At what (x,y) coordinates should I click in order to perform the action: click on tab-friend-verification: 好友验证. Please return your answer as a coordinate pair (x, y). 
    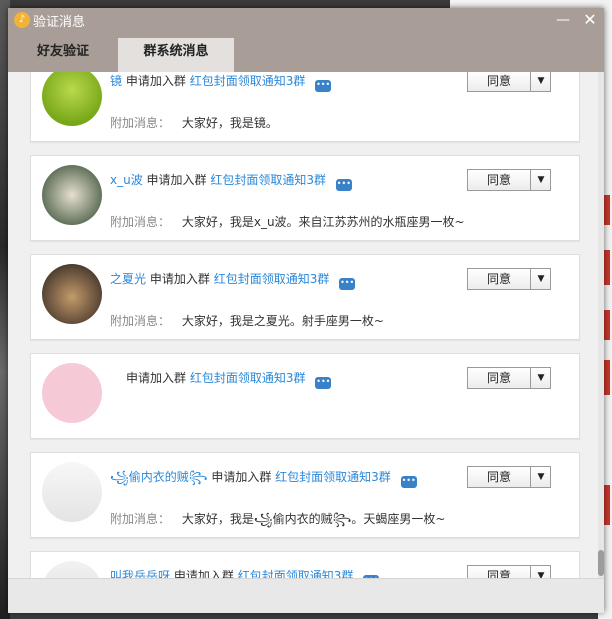
    Looking at the image, I should click on (63, 55).